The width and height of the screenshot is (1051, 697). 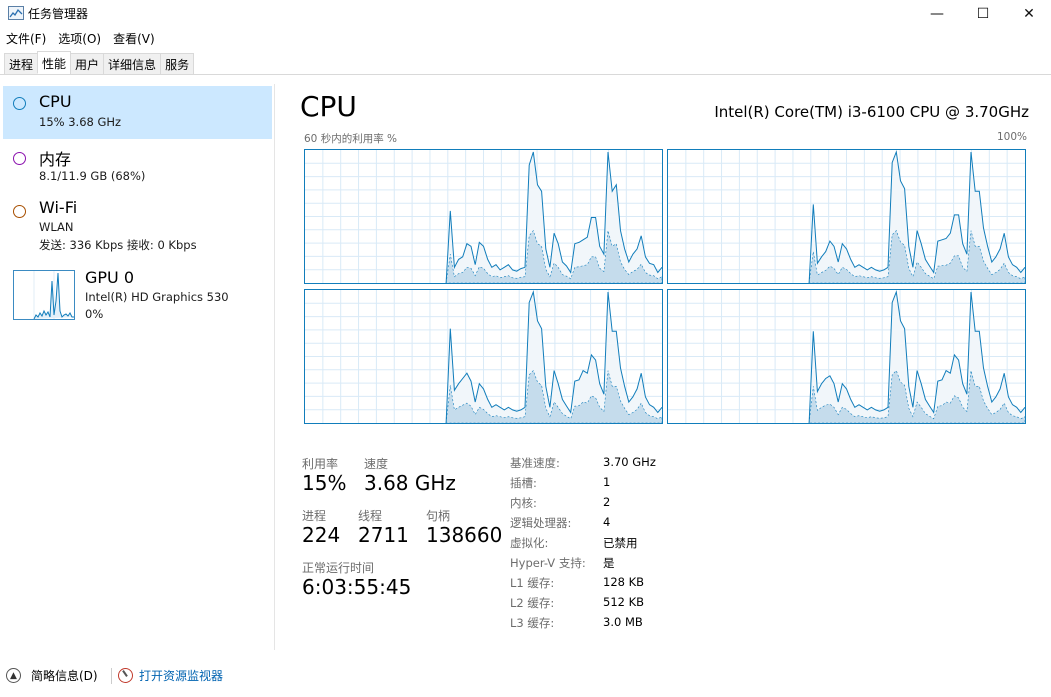 What do you see at coordinates (607, 482) in the screenshot?
I see `spec-value: 1` at bounding box center [607, 482].